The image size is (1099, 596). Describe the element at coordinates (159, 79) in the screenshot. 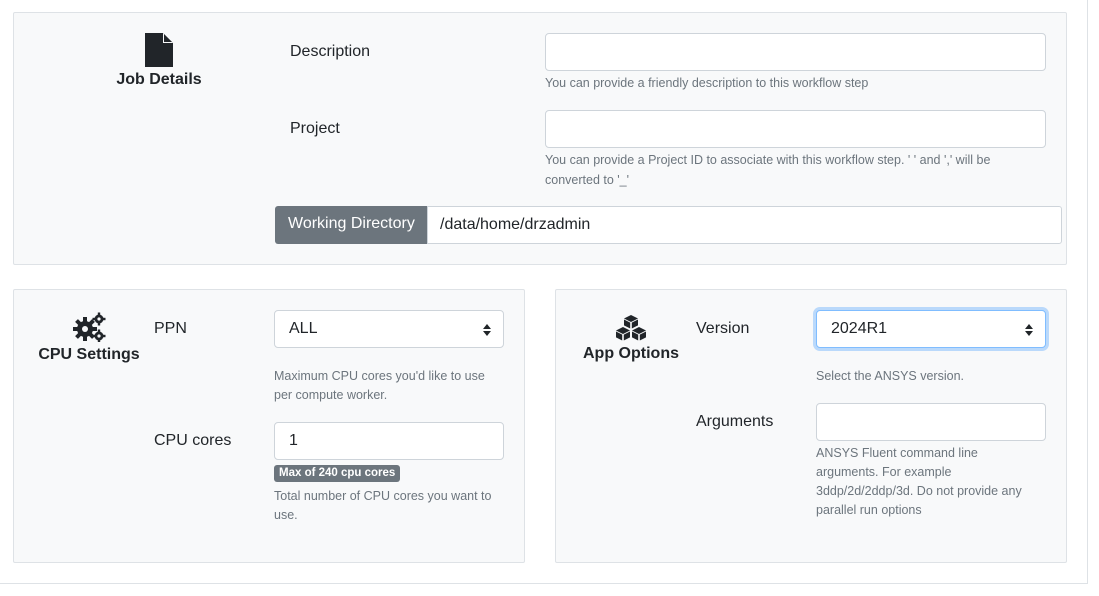

I see `job-details-title: Job Details` at that location.